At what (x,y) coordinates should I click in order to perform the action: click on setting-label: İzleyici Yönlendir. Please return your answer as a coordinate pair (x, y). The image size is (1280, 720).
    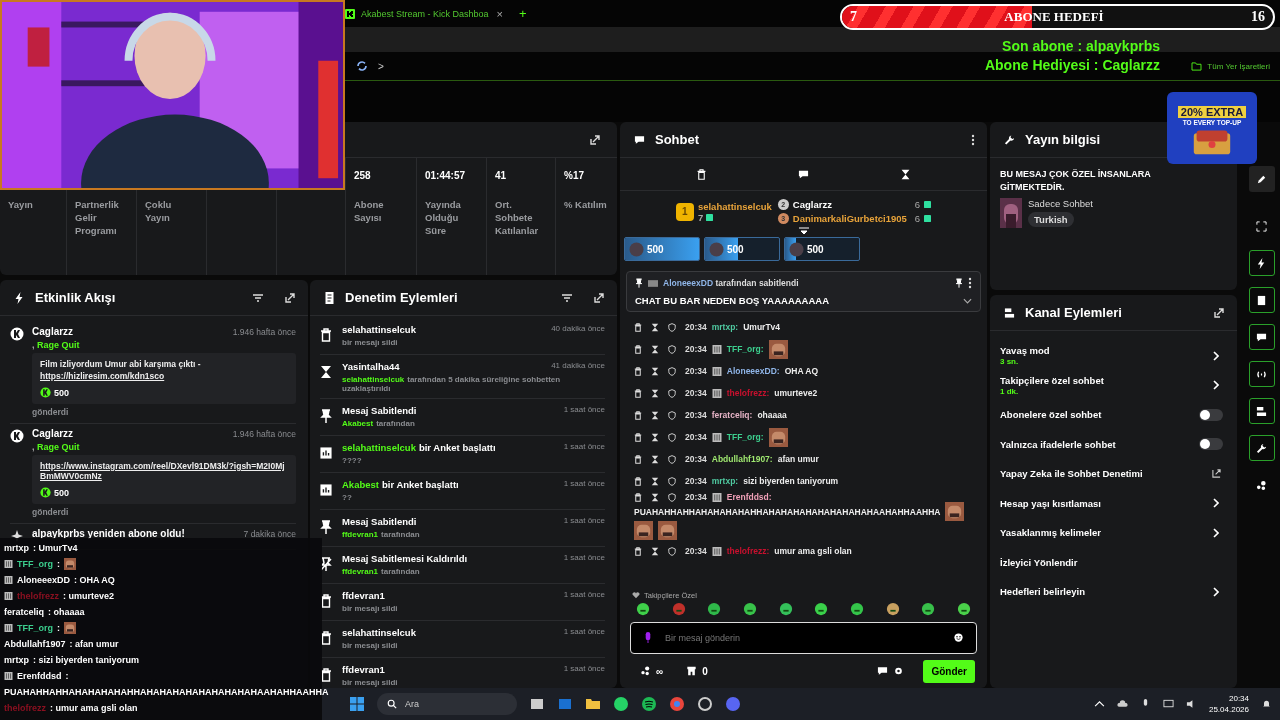
    Looking at the image, I should click on (1039, 562).